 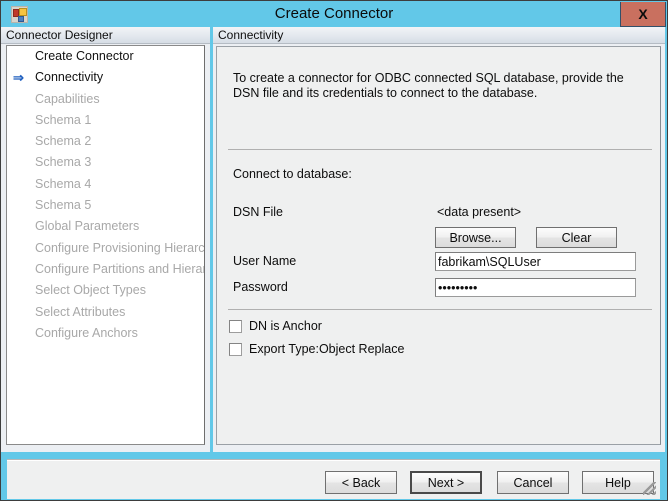 I want to click on sidebar-item-label: Schema 2, so click(x=63, y=141).